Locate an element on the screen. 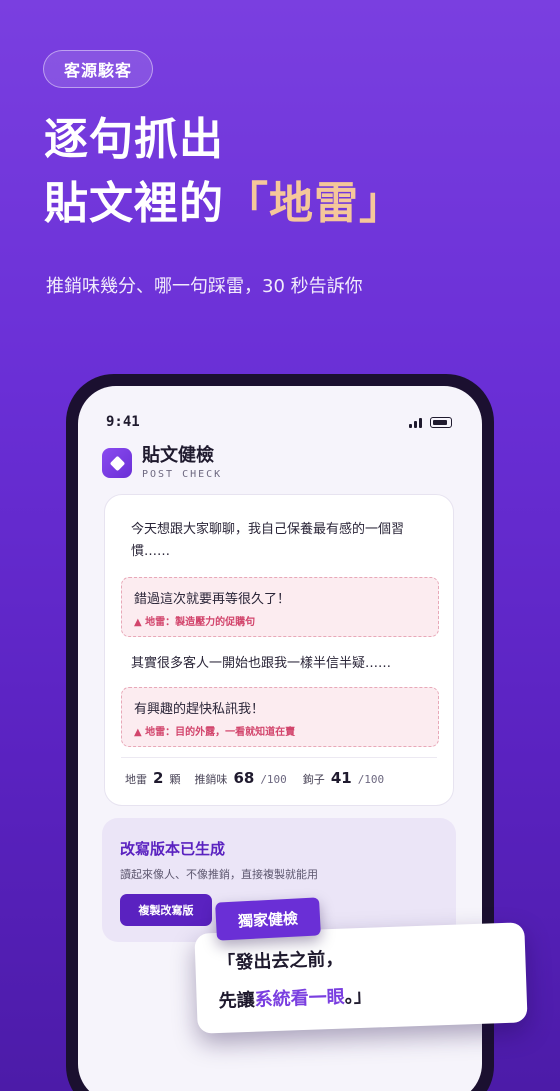  hook-label: 鉤子 is located at coordinates (313, 779).